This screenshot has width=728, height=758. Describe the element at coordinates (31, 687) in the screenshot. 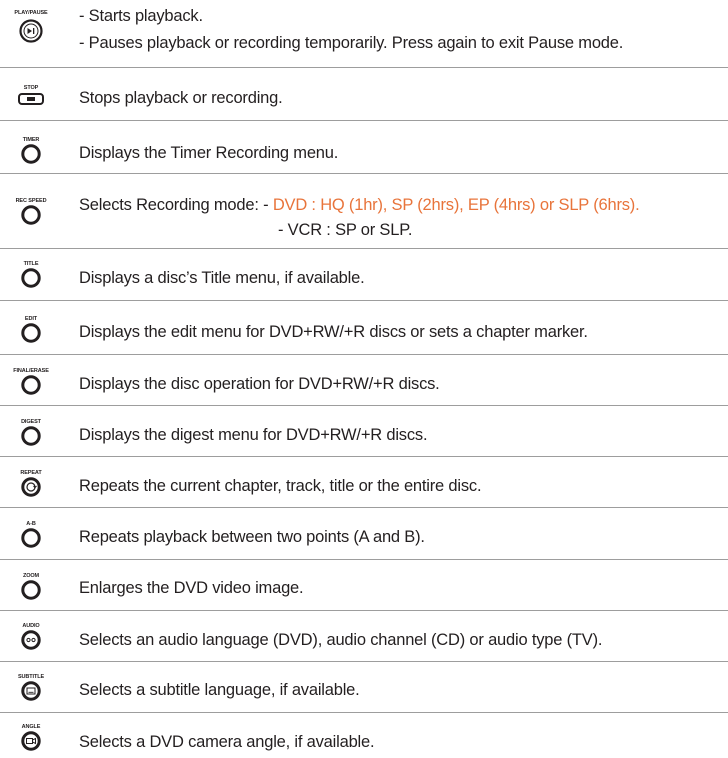

I see `subtitle-icon: SUBTITLE` at that location.